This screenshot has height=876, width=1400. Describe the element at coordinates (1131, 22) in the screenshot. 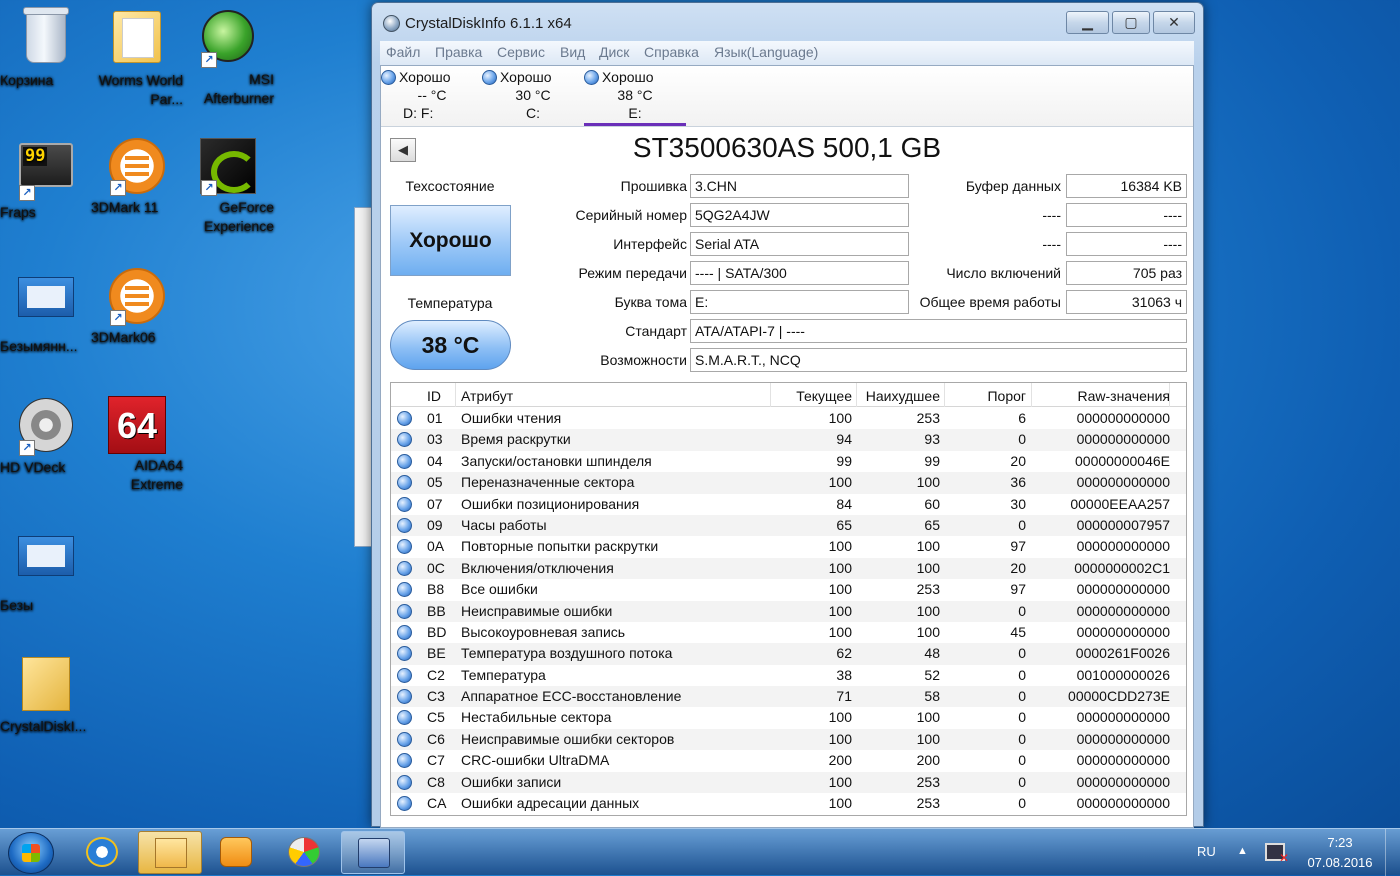

I see `maximize-button: ▢` at that location.